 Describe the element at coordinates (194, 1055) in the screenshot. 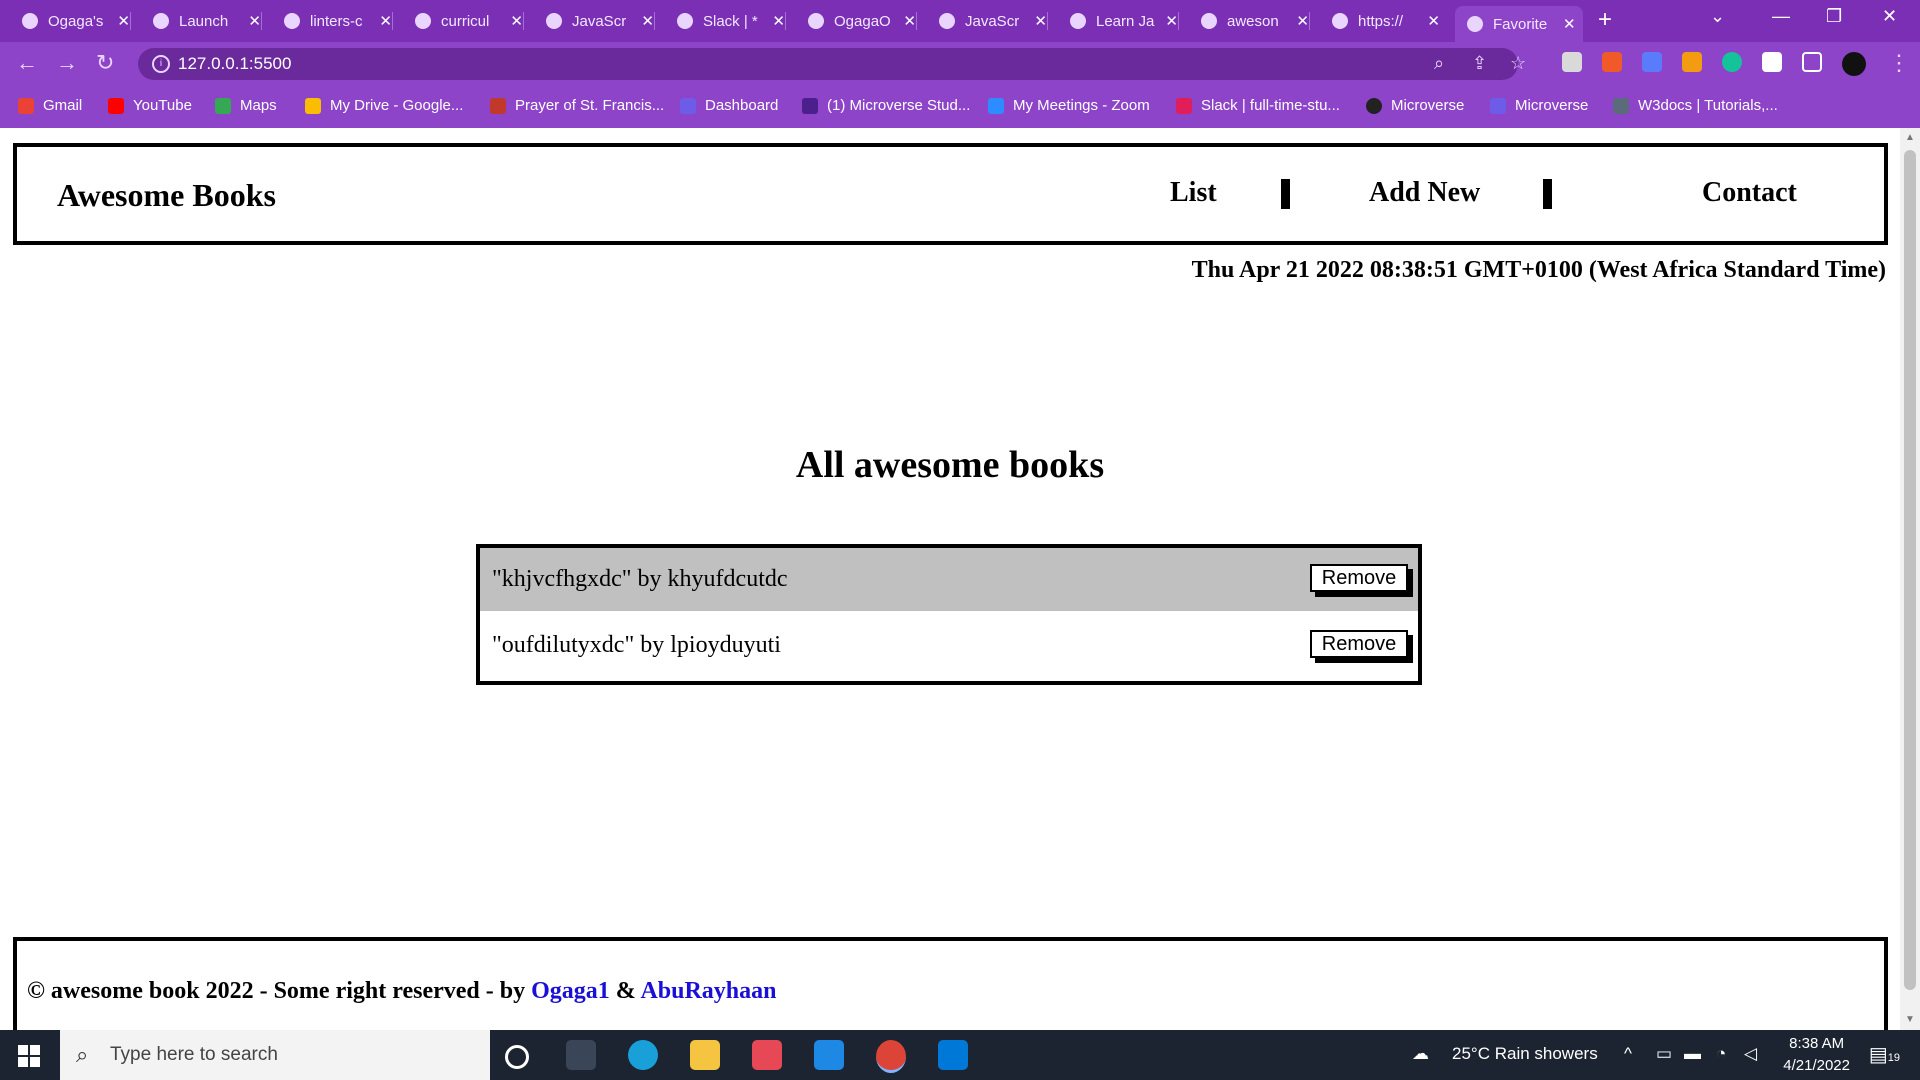

I see `search-placeholder: Type here to search` at that location.